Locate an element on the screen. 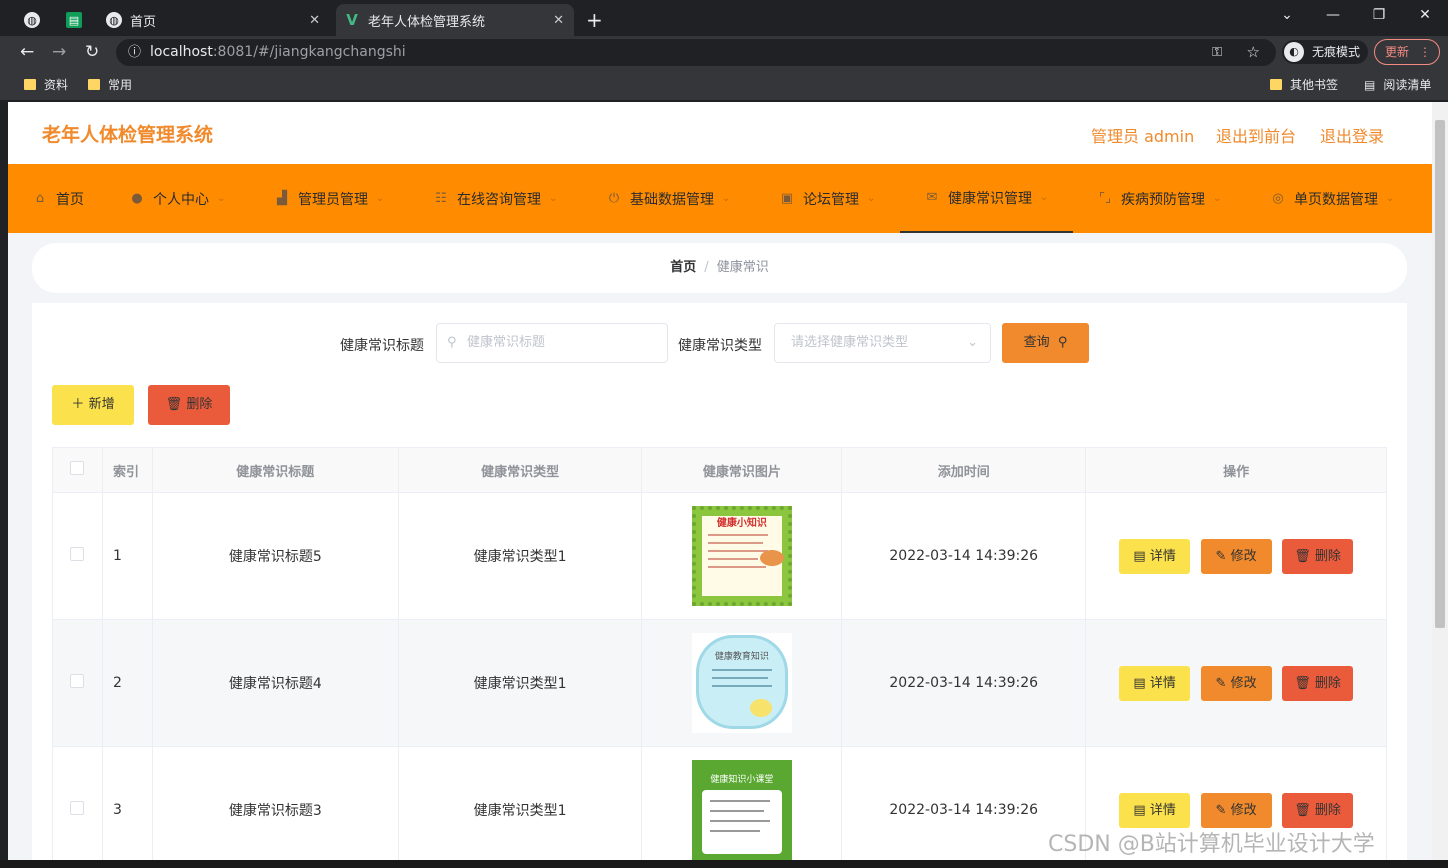 The width and height of the screenshot is (1448, 868). menu-item-personal-center: ● 个人中心 ⌄ is located at coordinates (177, 198).